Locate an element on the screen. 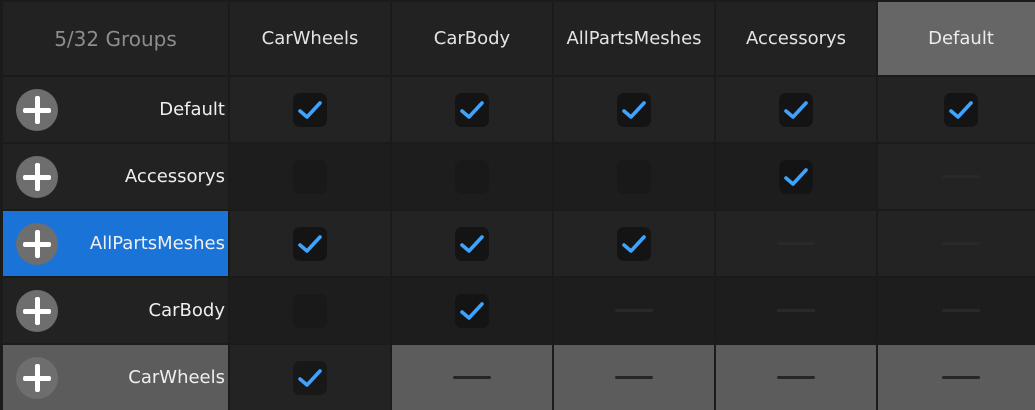  cell-allpartsmeshes-accessorys is located at coordinates (796, 243).